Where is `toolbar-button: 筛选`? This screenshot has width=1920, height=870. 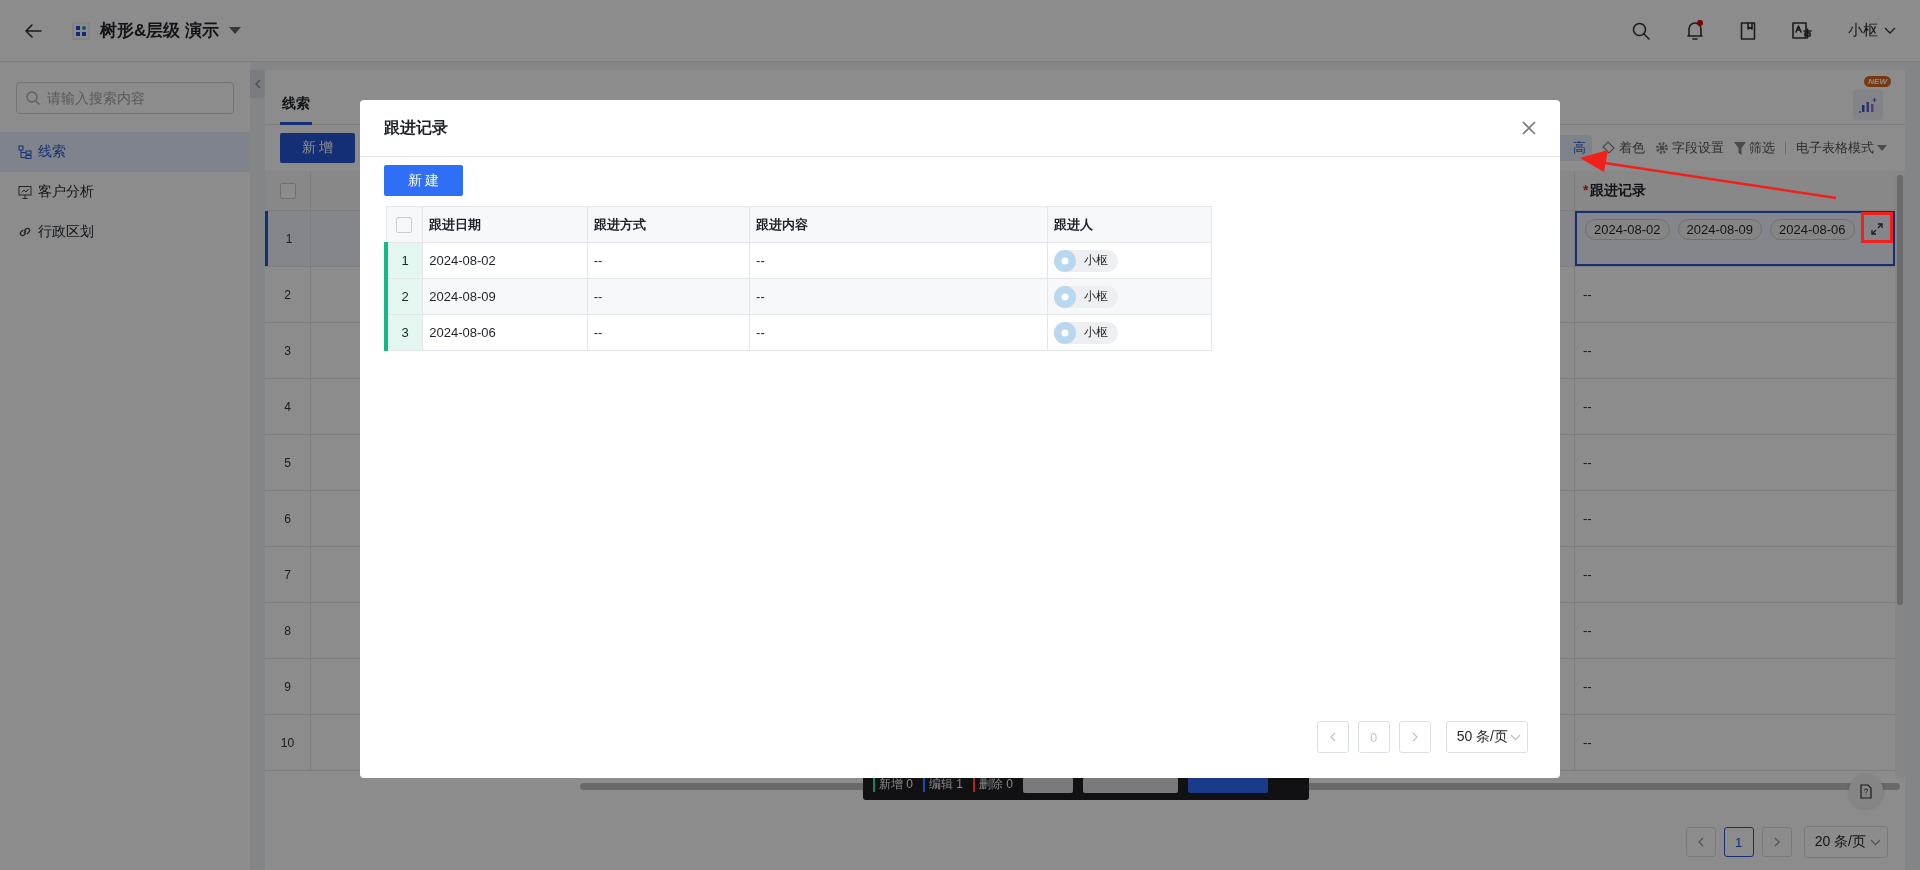
toolbar-button: 筛选 is located at coordinates (1754, 148).